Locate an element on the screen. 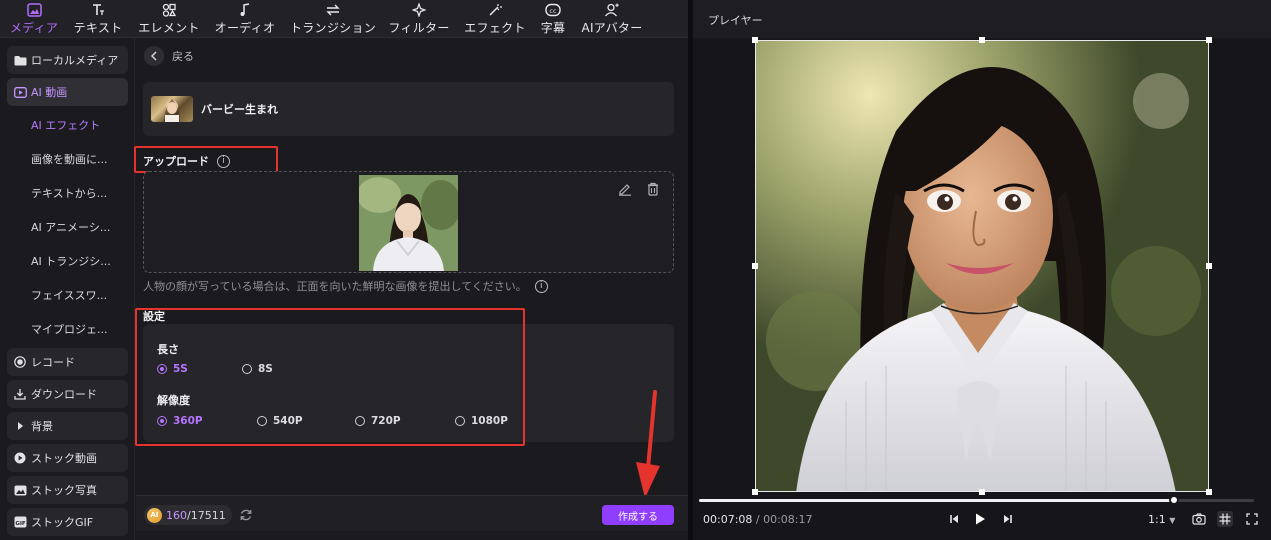 This screenshot has width=1271, height=540. upload-section-title: アップロード i is located at coordinates (186, 161).